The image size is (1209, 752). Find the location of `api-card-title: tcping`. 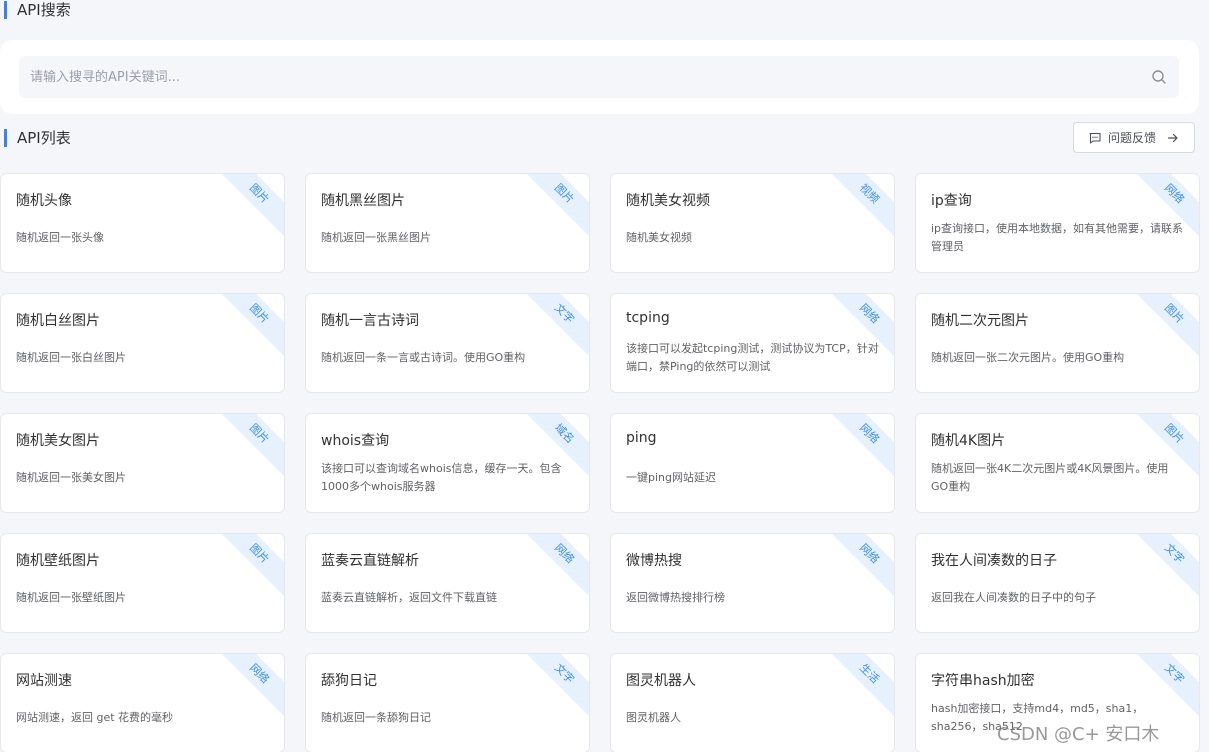

api-card-title: tcping is located at coordinates (648, 318).